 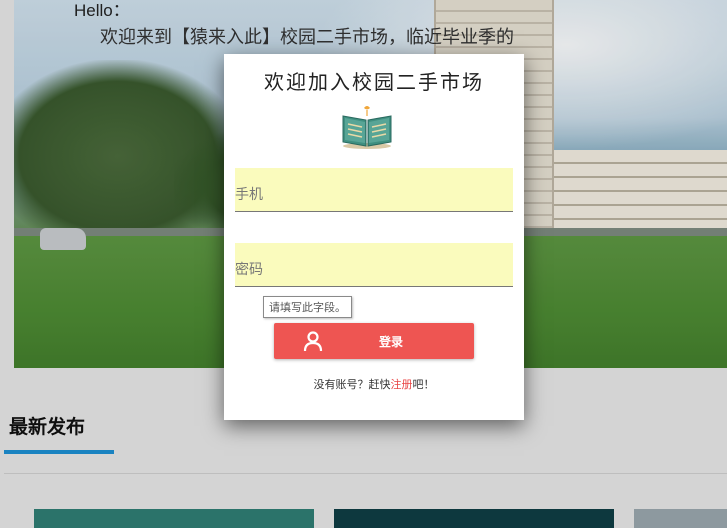 What do you see at coordinates (307, 307) in the screenshot?
I see `validation-tooltip: 请填写此字段。` at bounding box center [307, 307].